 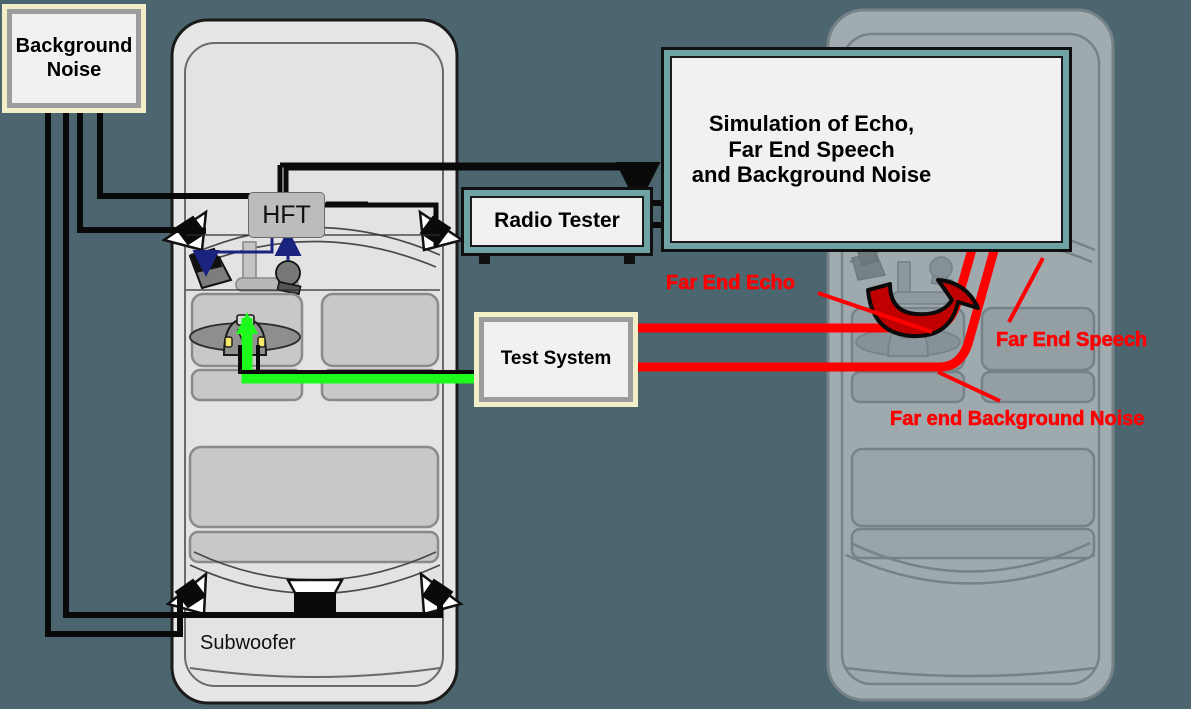 I want to click on far-end-background-noise-label: Far end Background Noise, so click(x=1017, y=419).